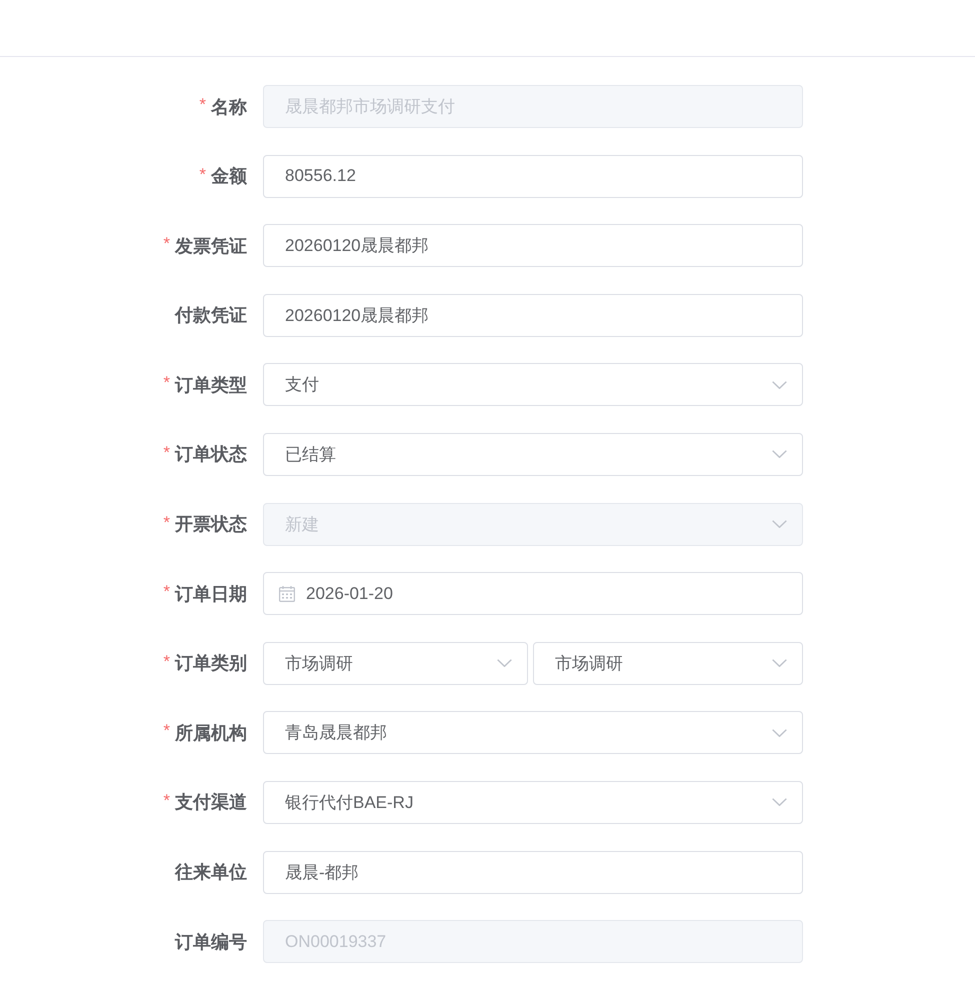  Describe the element at coordinates (533, 176) in the screenshot. I see `text-input: 80556.12` at that location.